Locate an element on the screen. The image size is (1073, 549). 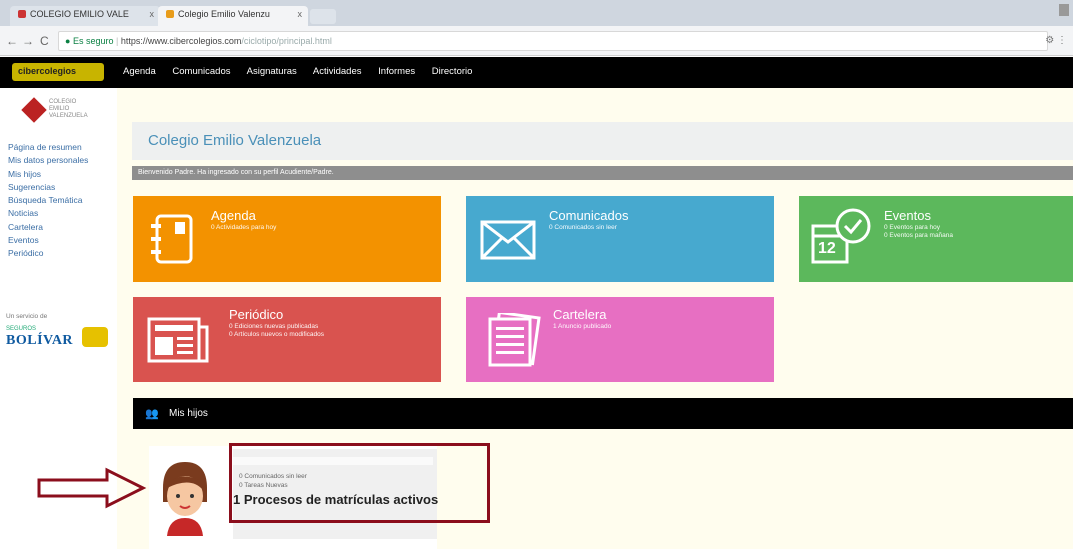
newspaper-icon is located at coordinates (178, 340).